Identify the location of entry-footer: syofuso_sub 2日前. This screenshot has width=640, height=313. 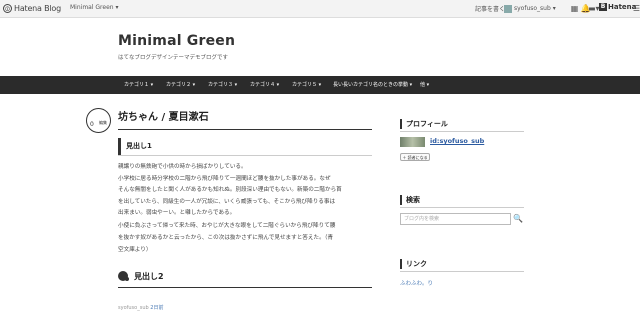
(140, 307).